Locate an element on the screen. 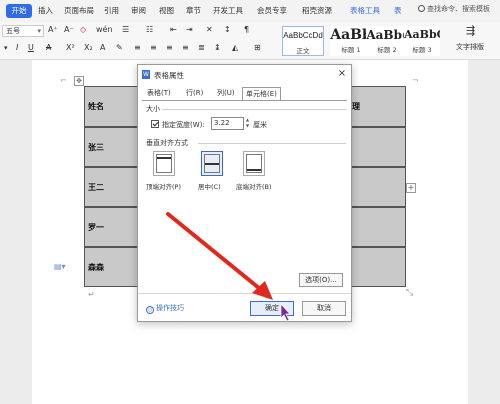 This screenshot has width=500, height=404. cancel-button: 取消 is located at coordinates (324, 308).